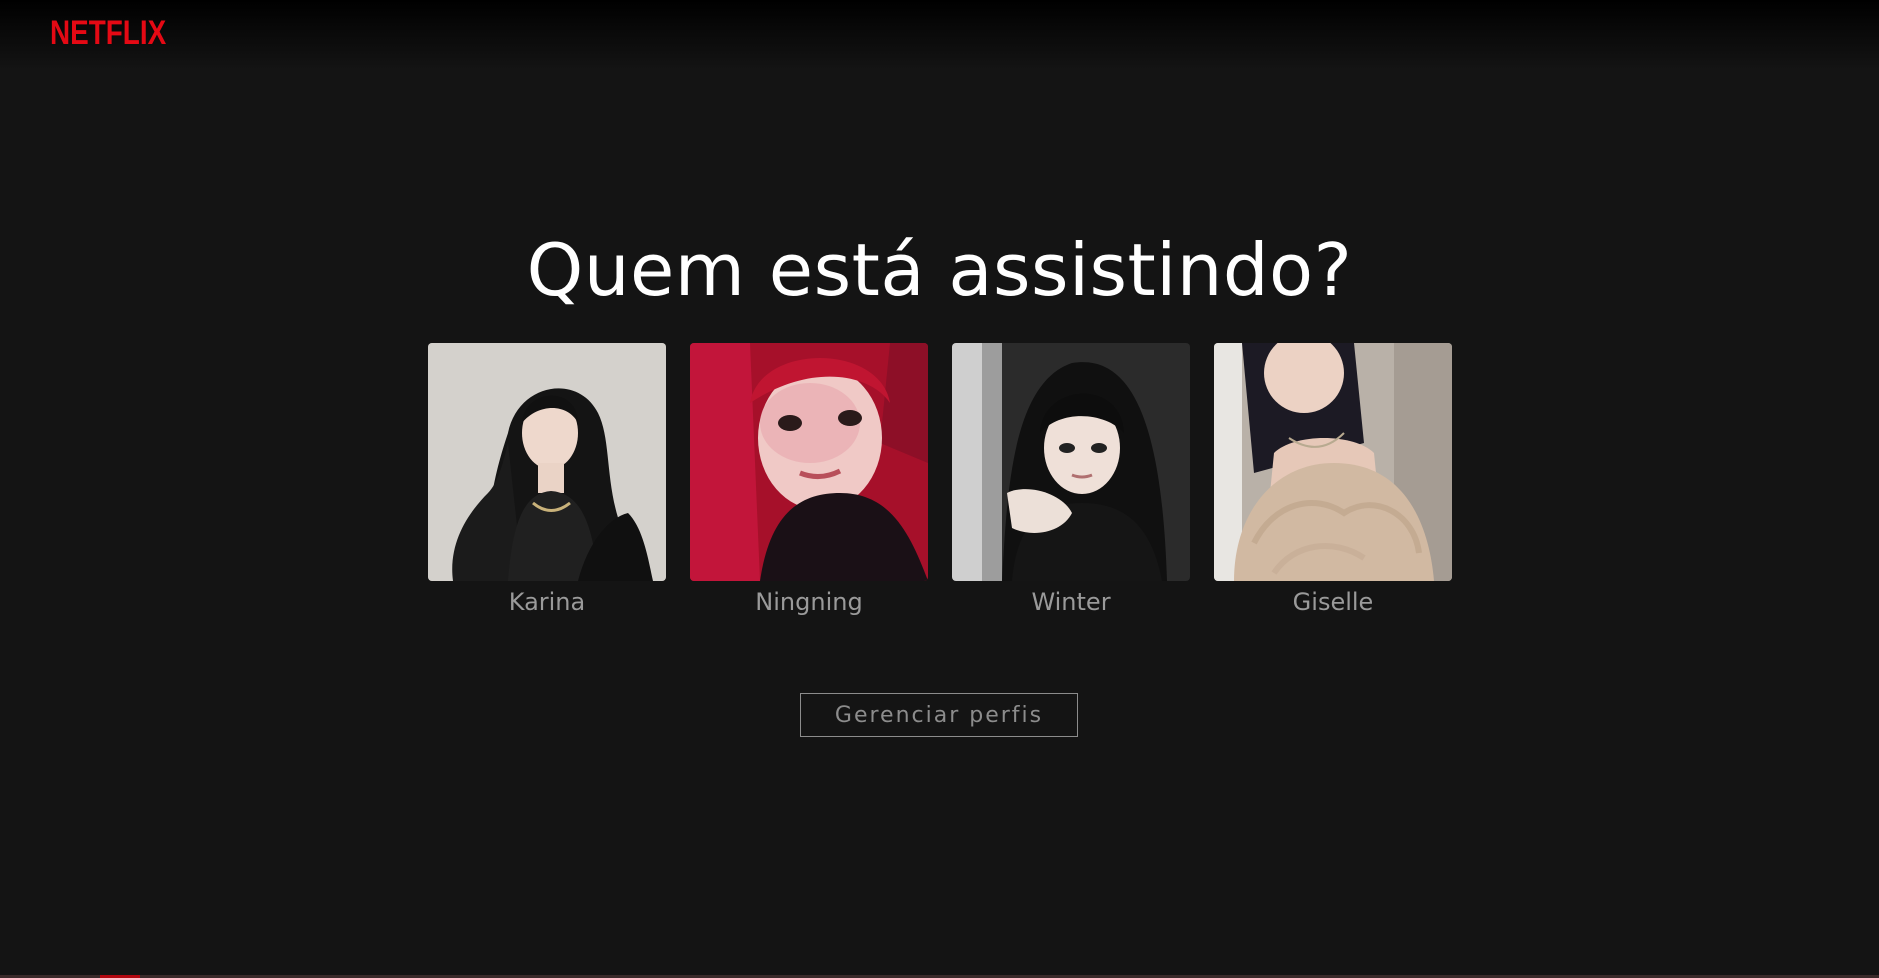  I want to click on profile-photo-winter, so click(1071, 462).